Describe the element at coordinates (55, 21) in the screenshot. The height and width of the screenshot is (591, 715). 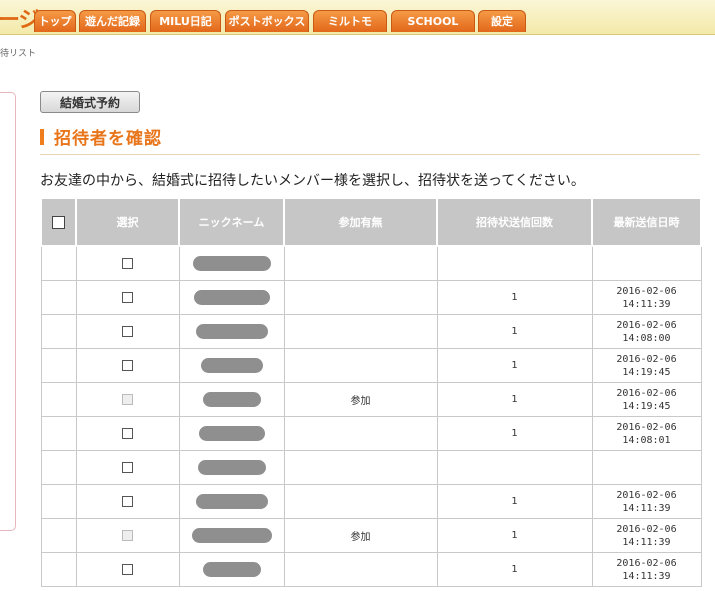
I see `nav-tab-top: トップ` at that location.